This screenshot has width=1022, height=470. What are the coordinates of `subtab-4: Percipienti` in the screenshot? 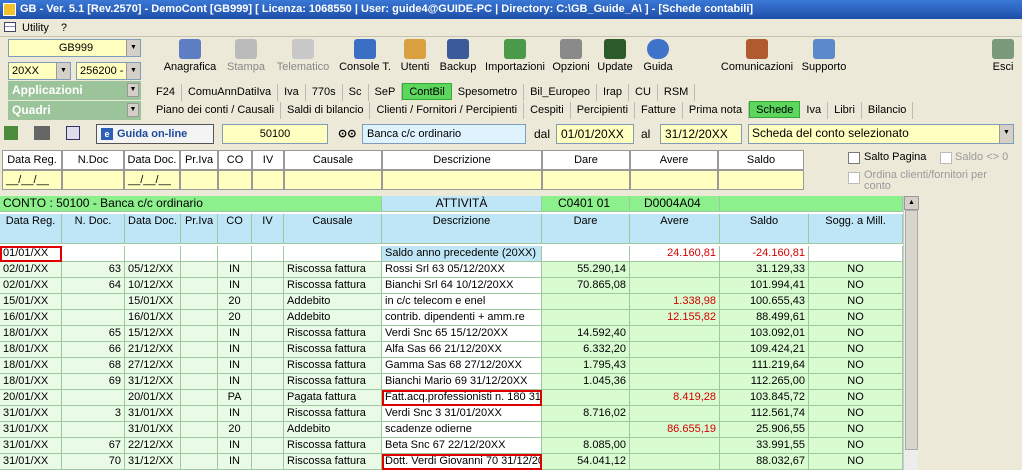 It's located at (603, 110).